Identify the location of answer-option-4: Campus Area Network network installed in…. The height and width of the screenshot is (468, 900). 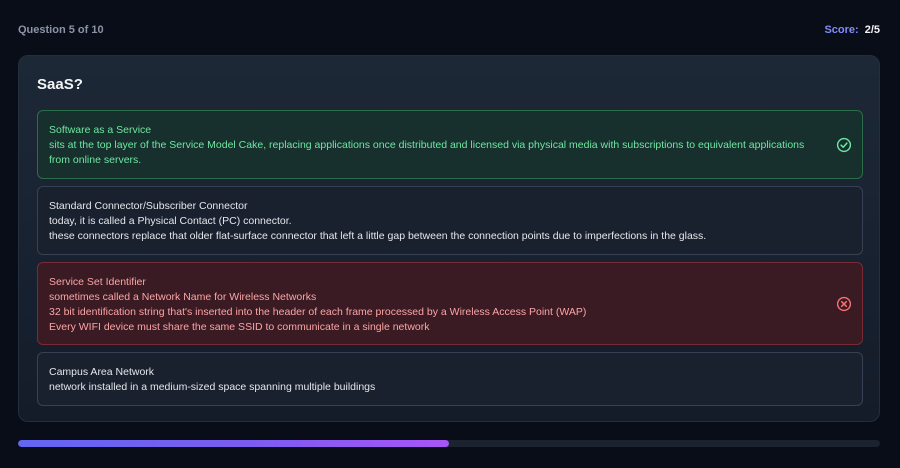
(450, 379).